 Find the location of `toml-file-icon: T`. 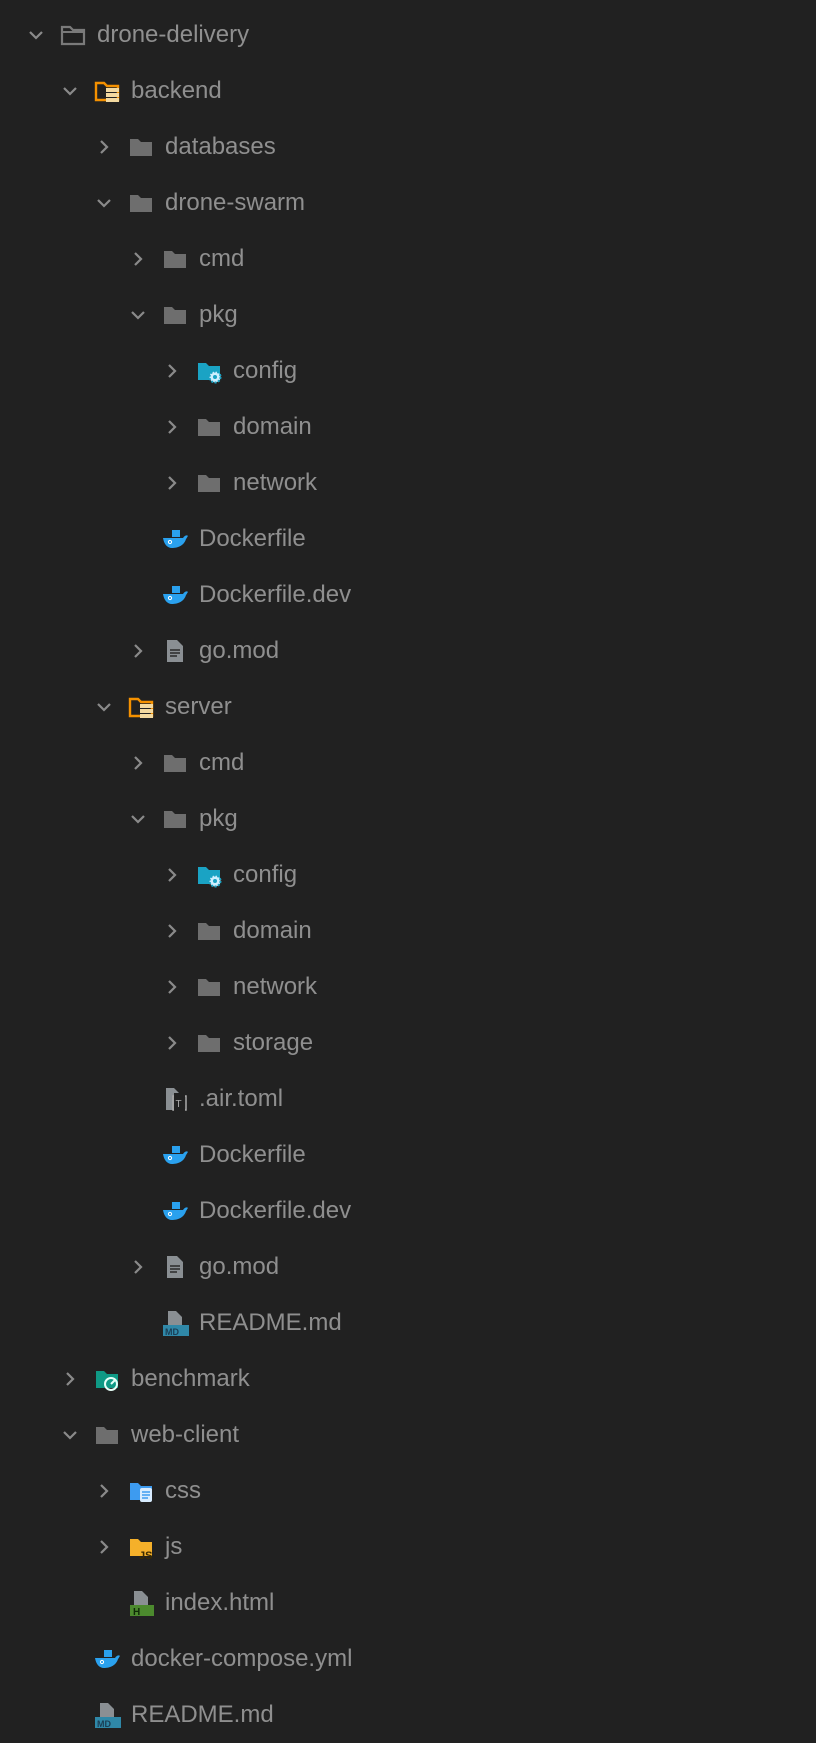

toml-file-icon: T is located at coordinates (175, 1099).